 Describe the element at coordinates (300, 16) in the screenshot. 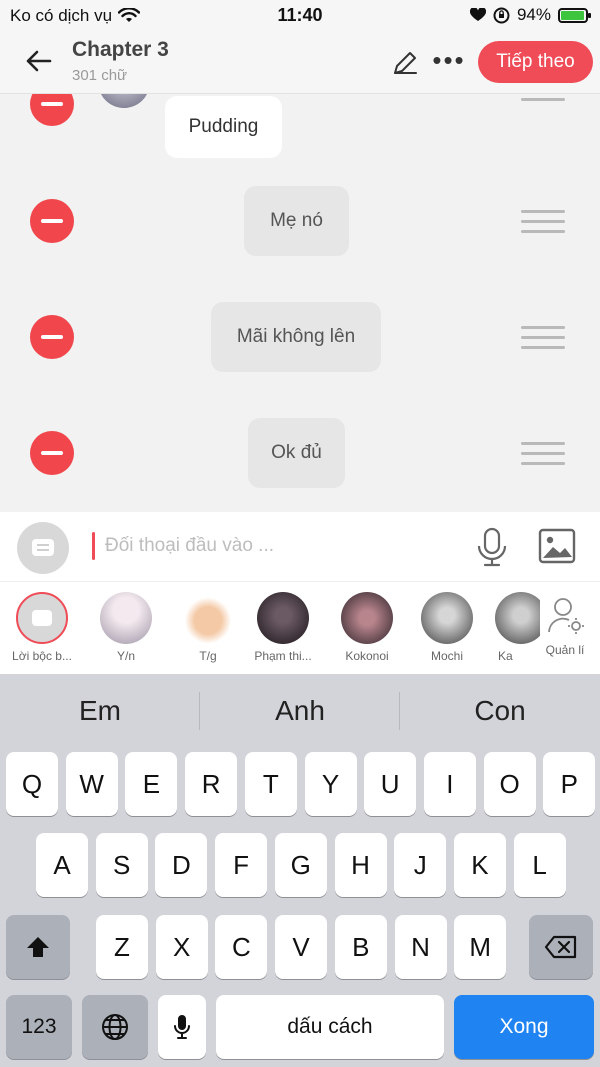

I see `status-bar: Ko có dịch vụ 11:40 94%` at that location.